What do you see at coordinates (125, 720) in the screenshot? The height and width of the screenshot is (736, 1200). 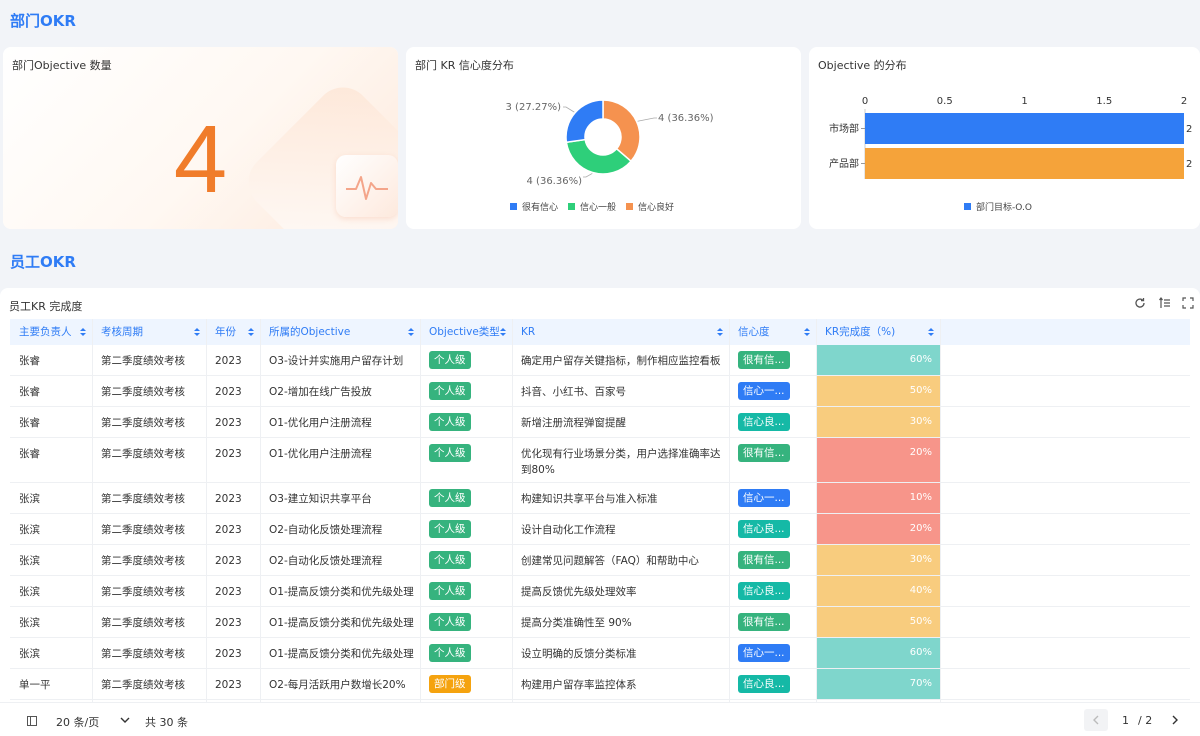 I see `chevron-down-icon` at bounding box center [125, 720].